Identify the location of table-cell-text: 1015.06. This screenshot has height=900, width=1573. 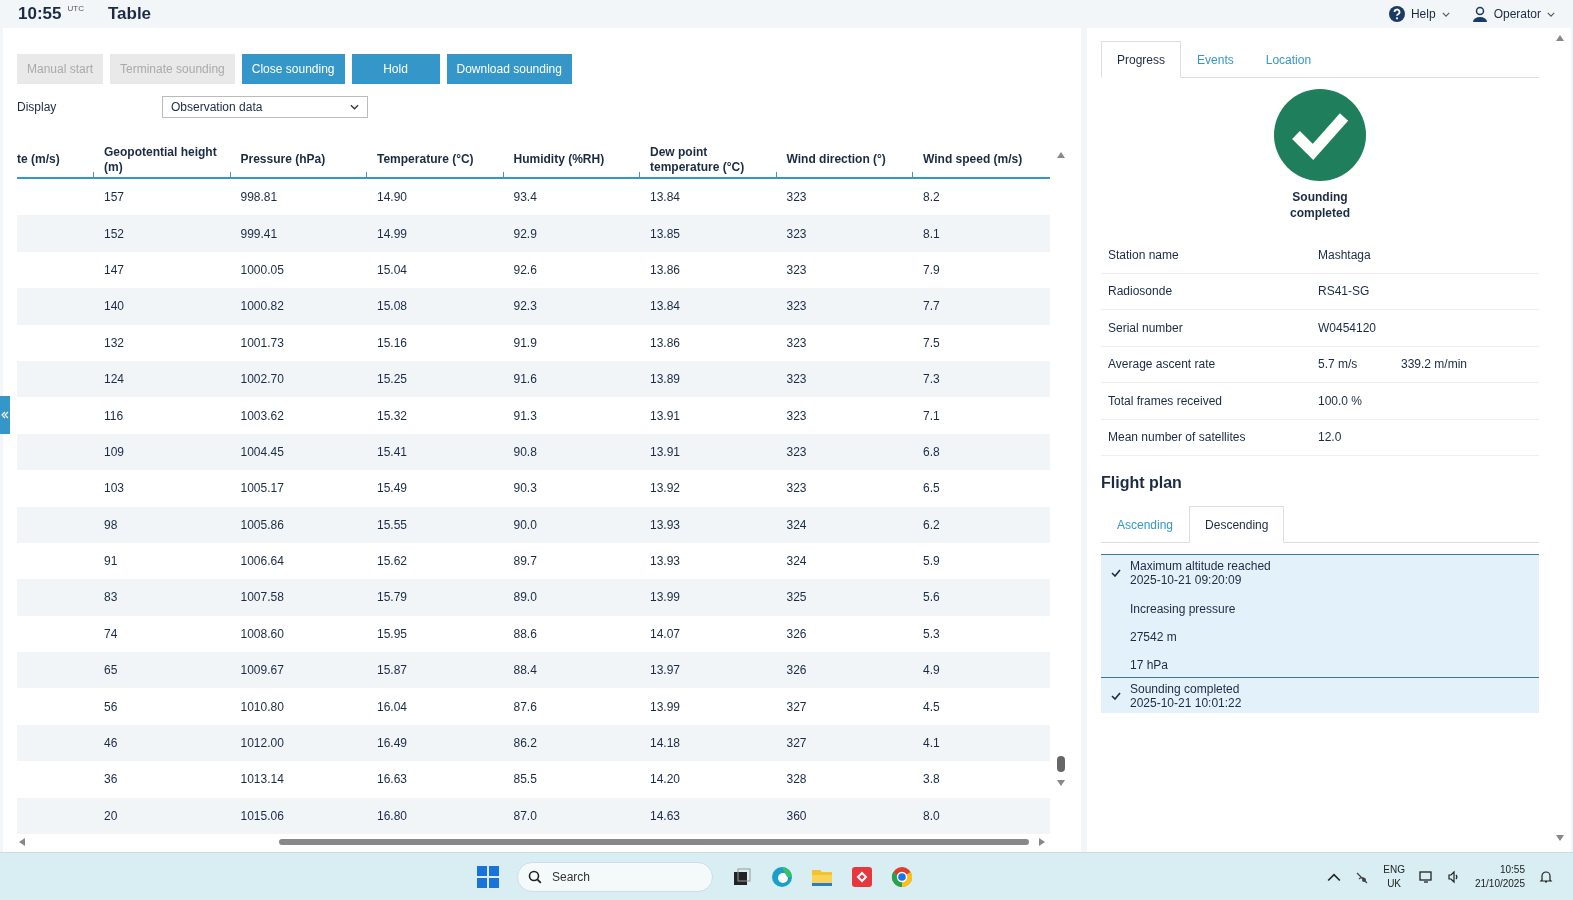
(262, 815).